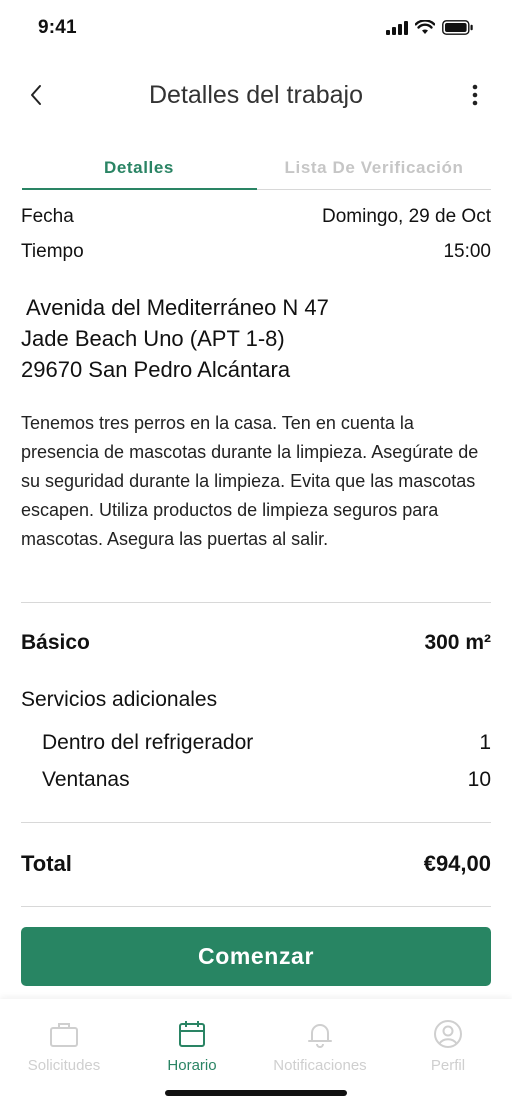 The height and width of the screenshot is (1108, 512). I want to click on status-bar: 9:41, so click(256, 28).